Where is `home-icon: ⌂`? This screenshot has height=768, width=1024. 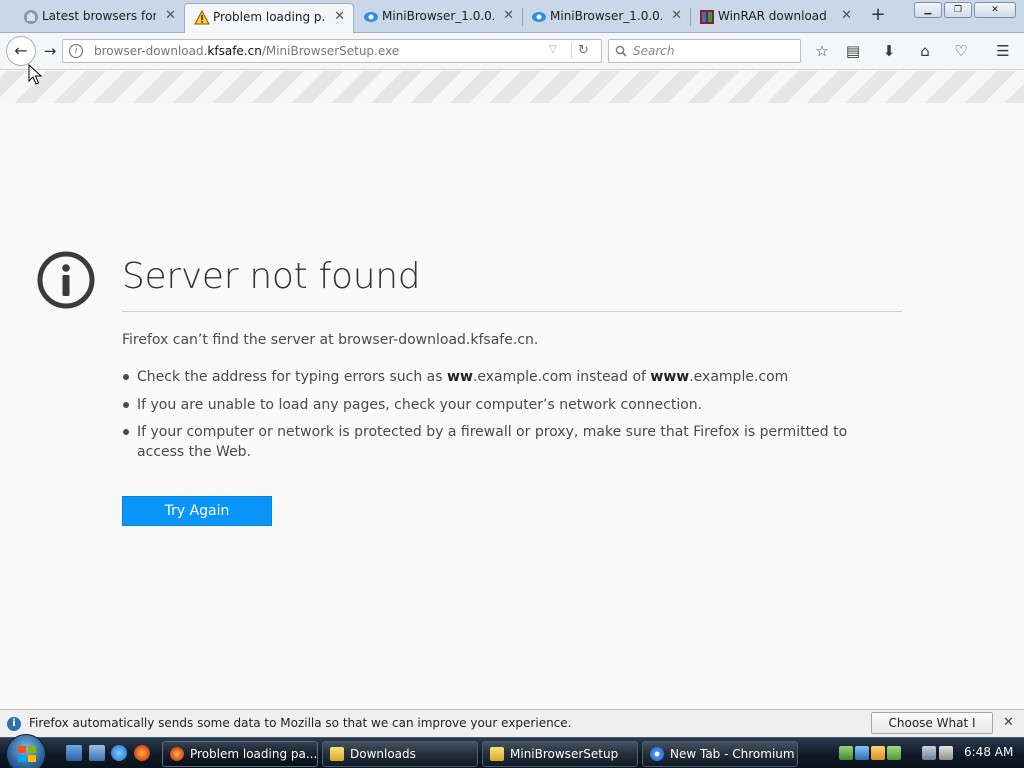 home-icon: ⌂ is located at coordinates (925, 51).